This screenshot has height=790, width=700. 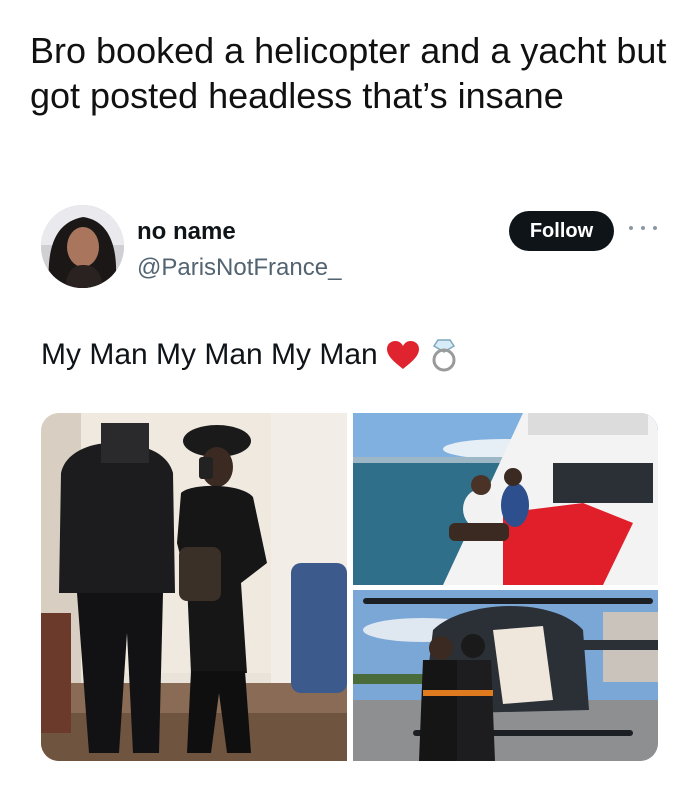 I want to click on tweet-text-row: My Man My Man My Man, so click(x=250, y=355).